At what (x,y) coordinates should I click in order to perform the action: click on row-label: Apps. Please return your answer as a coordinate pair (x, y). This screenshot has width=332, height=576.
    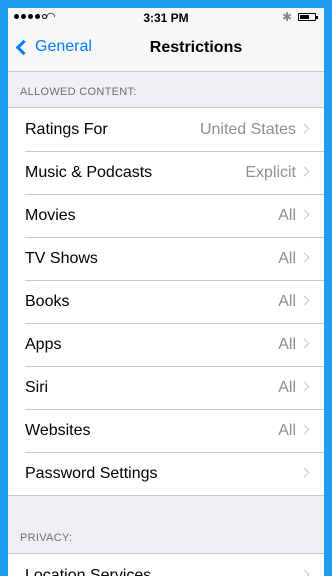
    Looking at the image, I should click on (43, 344).